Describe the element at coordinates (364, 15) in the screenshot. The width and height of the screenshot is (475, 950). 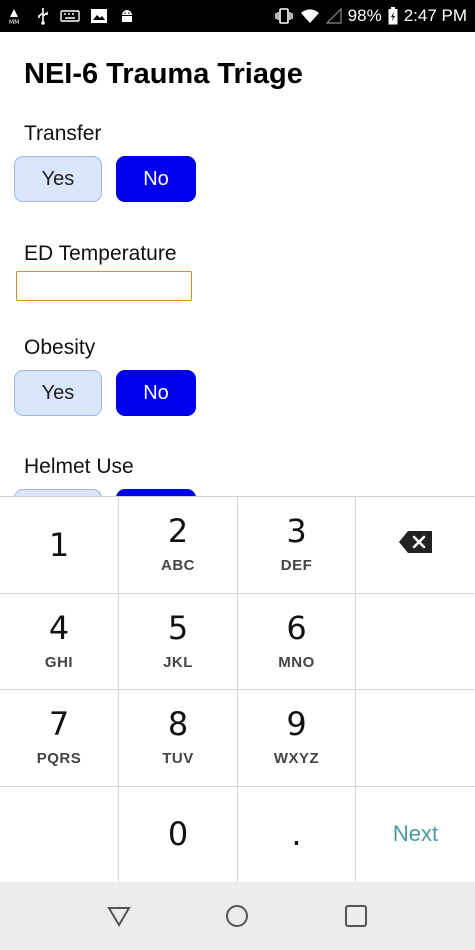
I see `battery-percent: 98%` at that location.